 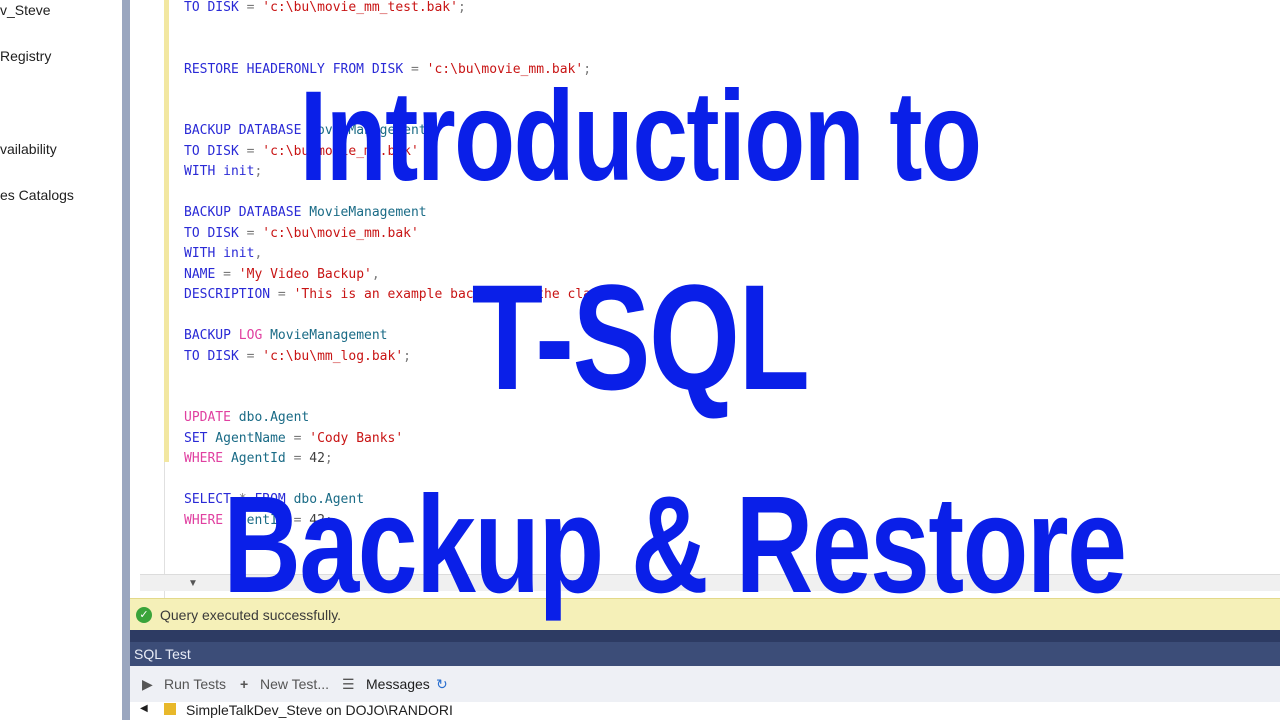 What do you see at coordinates (398, 684) in the screenshot?
I see `messages-button: Messages` at bounding box center [398, 684].